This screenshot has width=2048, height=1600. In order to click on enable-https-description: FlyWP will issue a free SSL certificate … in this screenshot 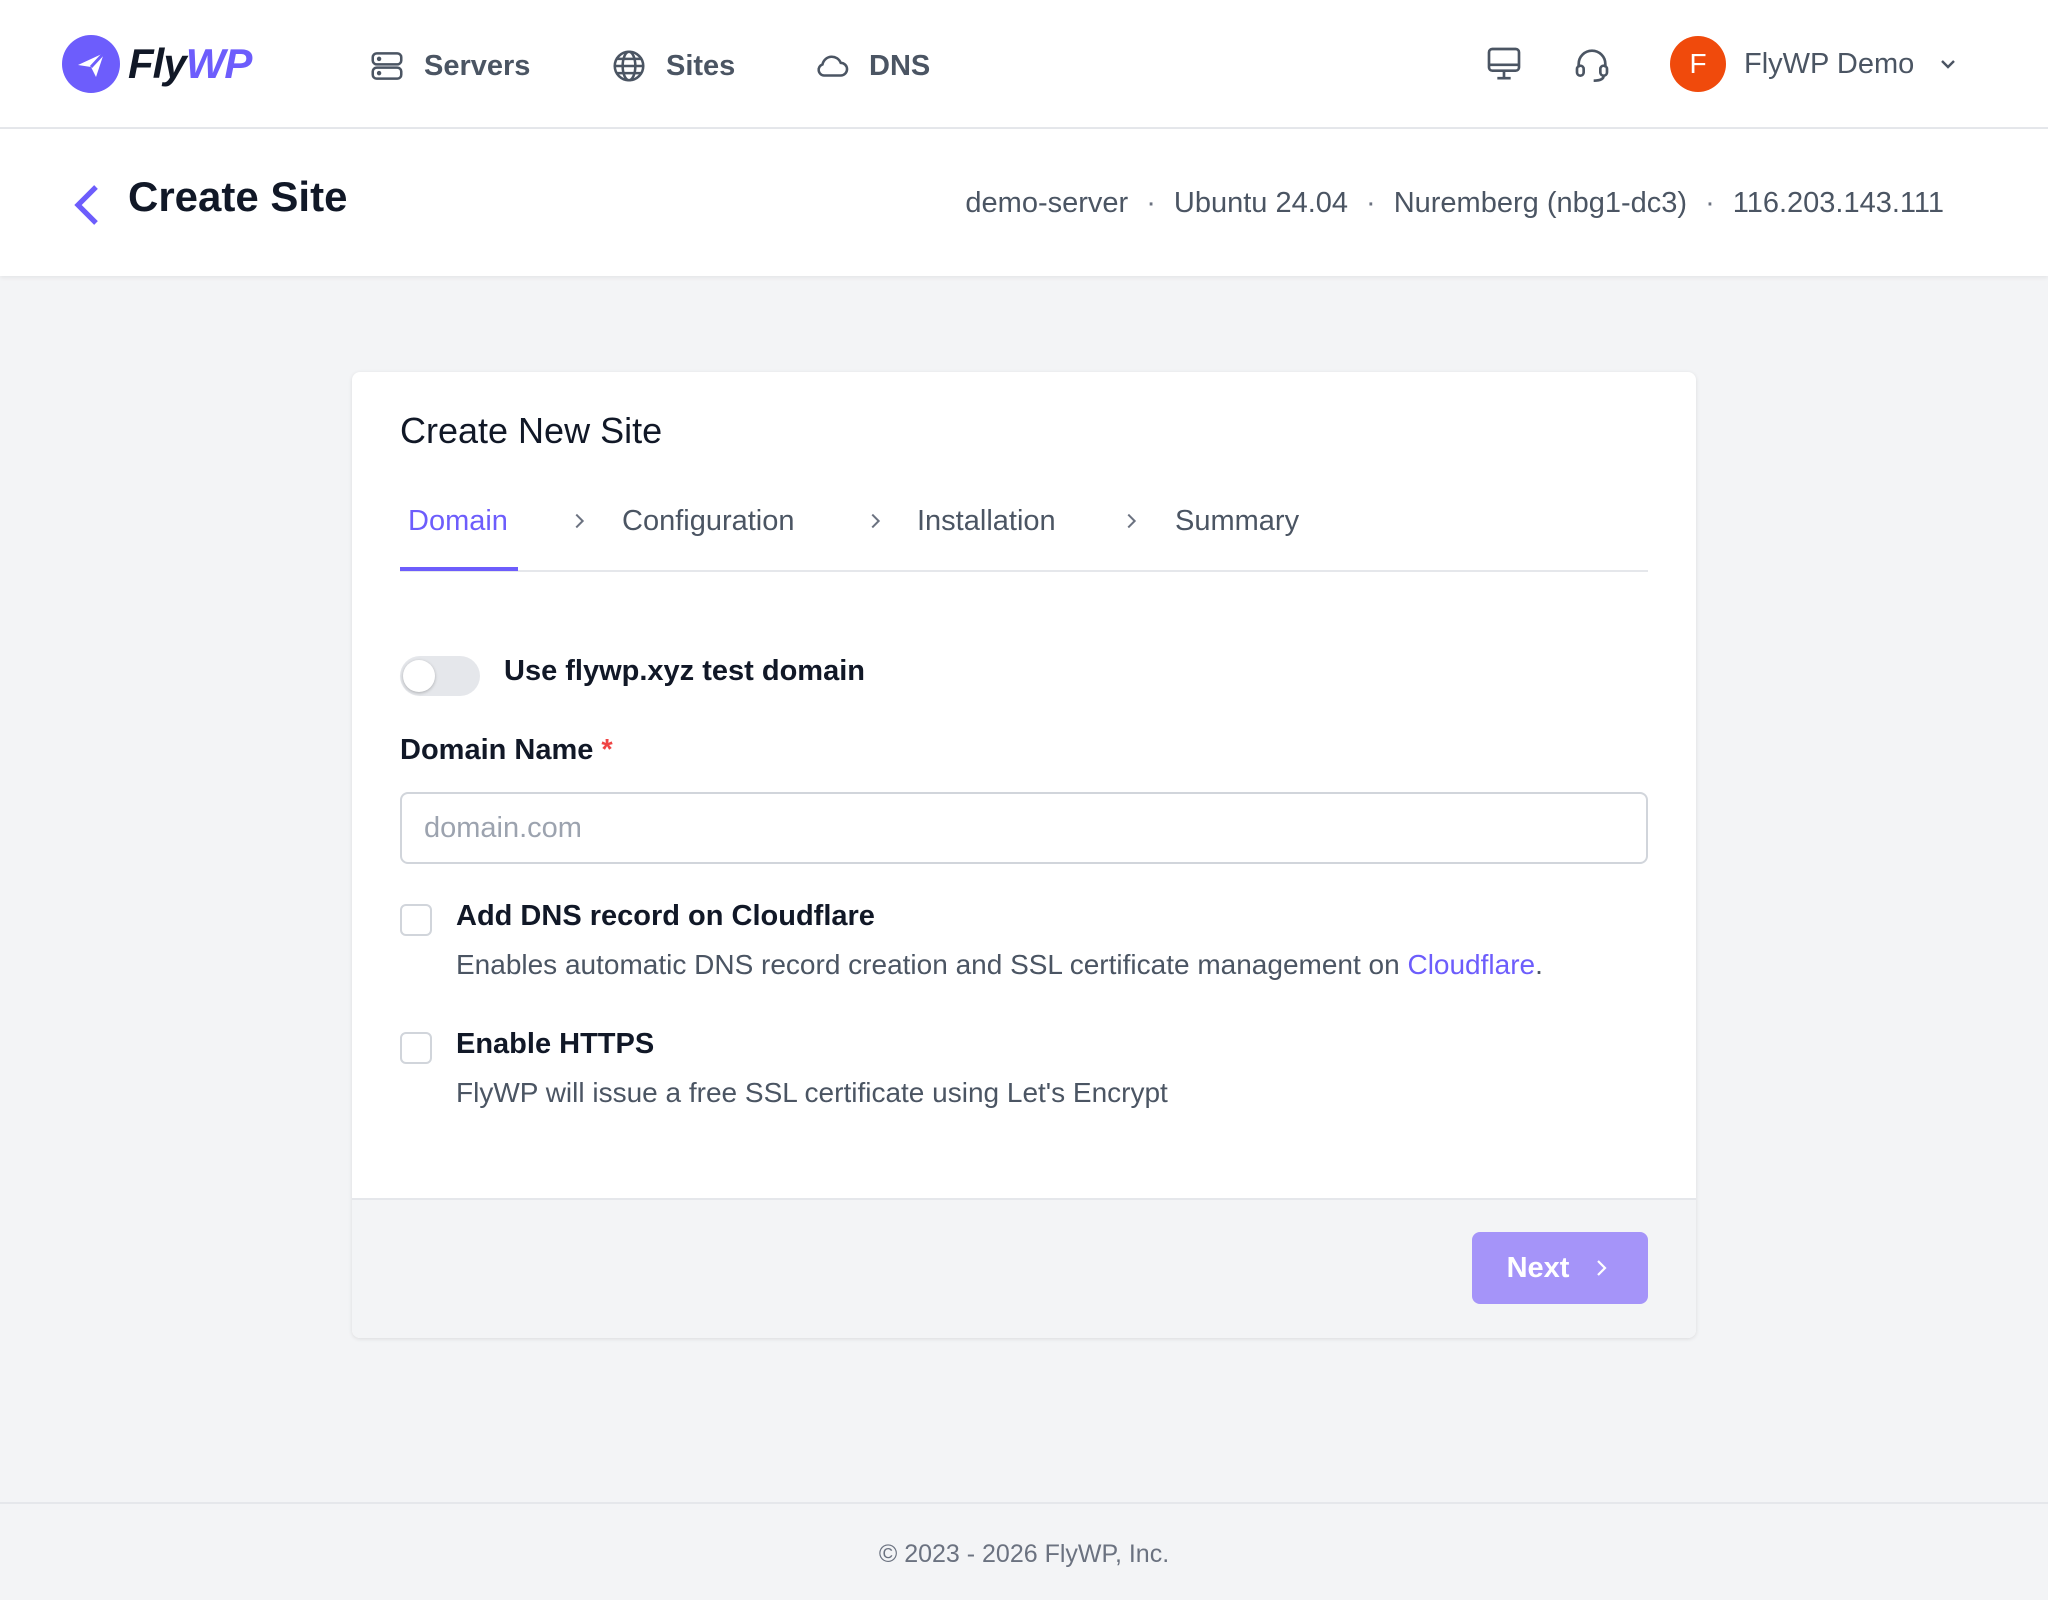, I will do `click(812, 1092)`.